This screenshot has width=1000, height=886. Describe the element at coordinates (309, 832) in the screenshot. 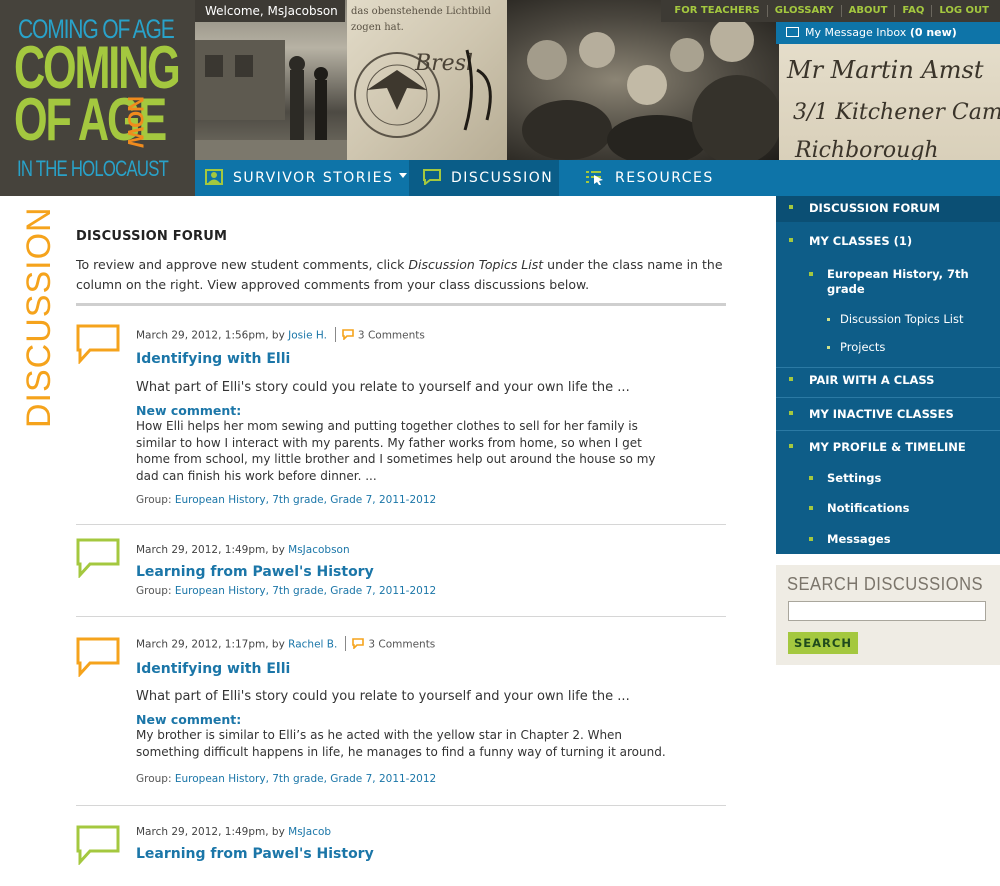

I see `post-author-link: MsJacob` at that location.